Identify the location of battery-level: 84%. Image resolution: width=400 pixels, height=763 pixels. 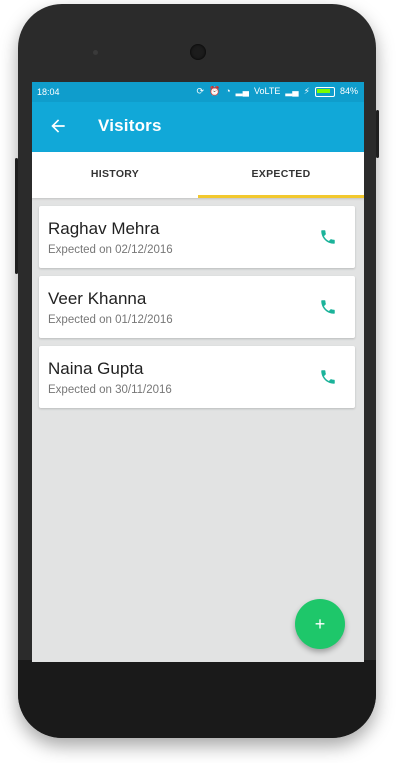
(348, 91).